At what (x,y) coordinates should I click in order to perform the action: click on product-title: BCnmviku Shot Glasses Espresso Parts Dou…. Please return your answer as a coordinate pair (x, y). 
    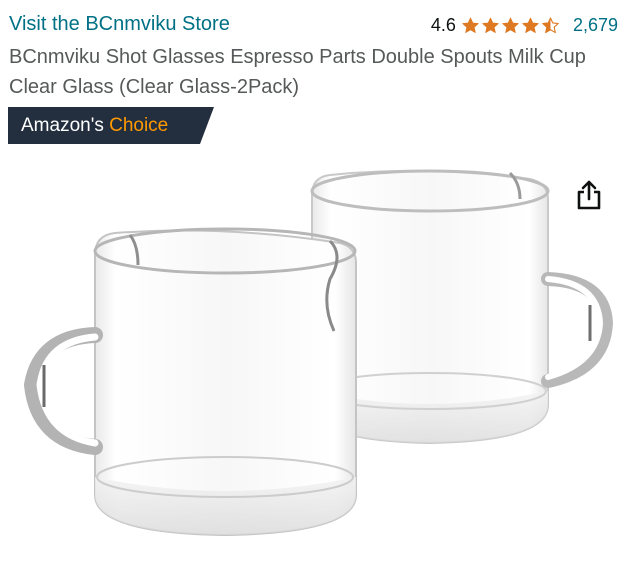
    Looking at the image, I should click on (297, 72).